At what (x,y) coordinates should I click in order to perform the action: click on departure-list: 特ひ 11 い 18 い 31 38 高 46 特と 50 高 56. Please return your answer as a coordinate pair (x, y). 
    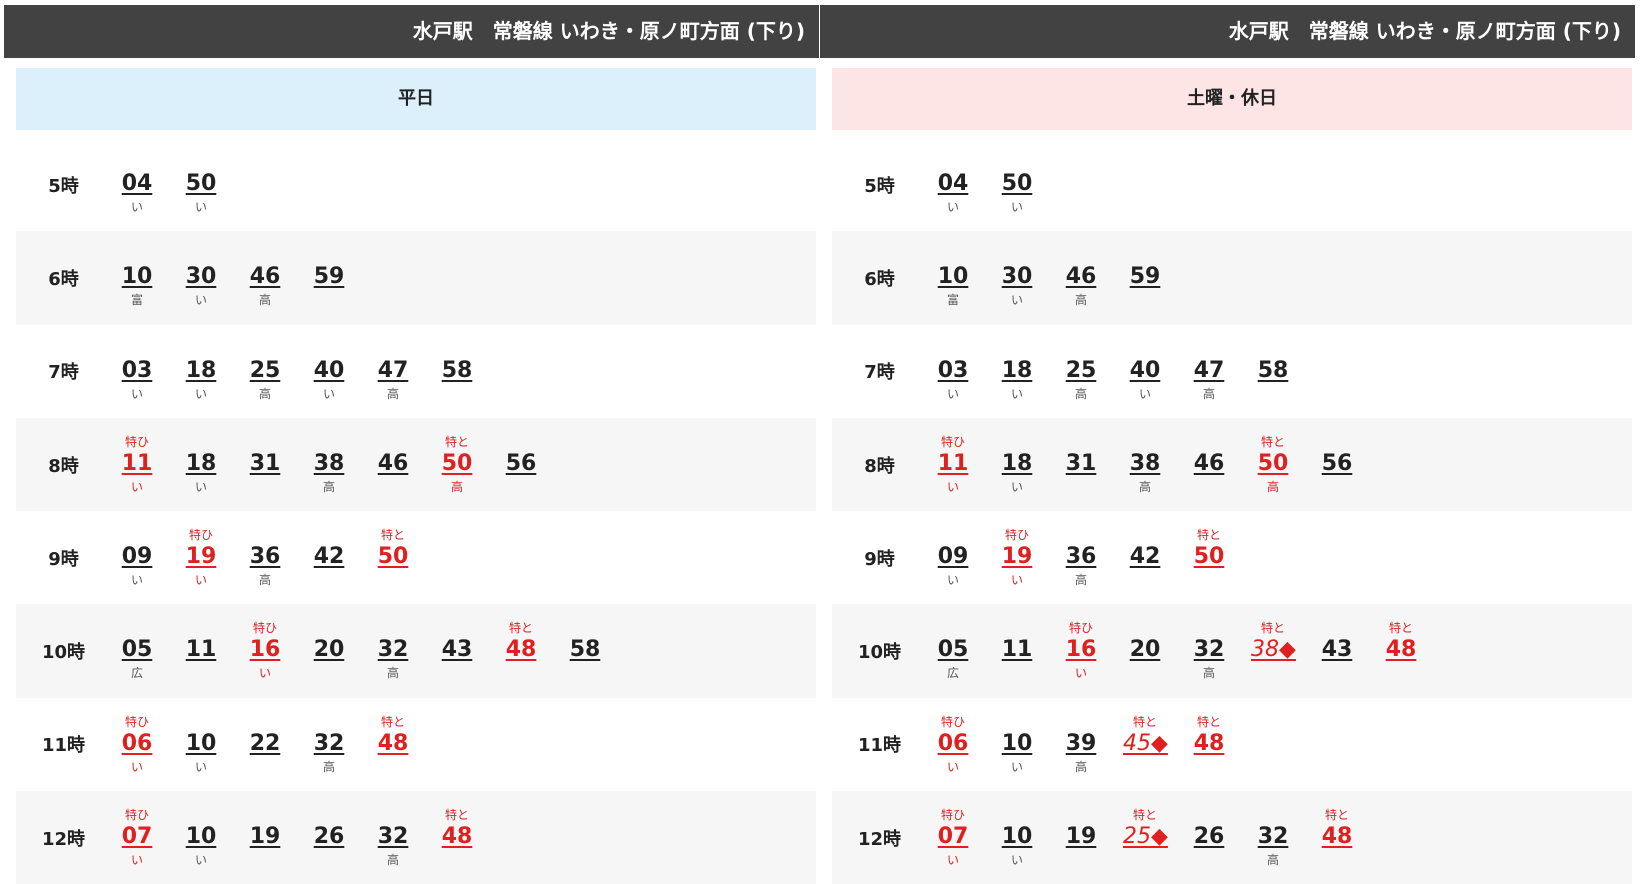
    Looking at the image, I should click on (1155, 464).